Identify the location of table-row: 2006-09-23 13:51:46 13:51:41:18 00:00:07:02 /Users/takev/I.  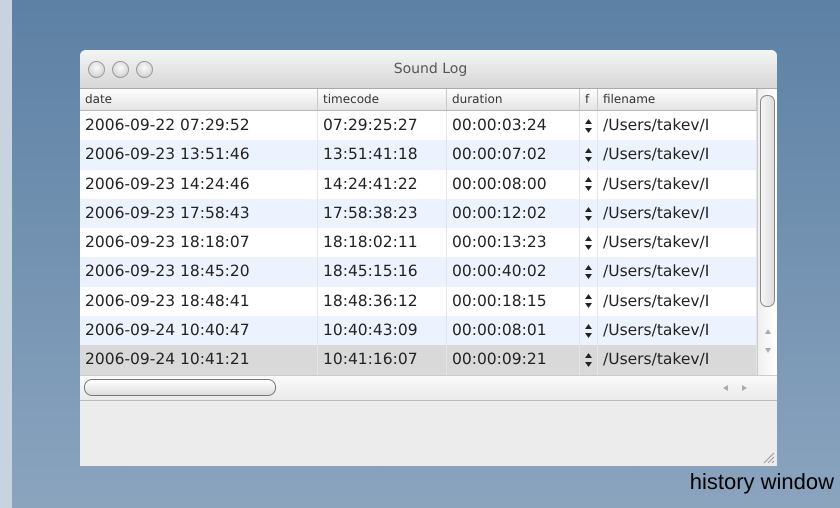
(418, 155).